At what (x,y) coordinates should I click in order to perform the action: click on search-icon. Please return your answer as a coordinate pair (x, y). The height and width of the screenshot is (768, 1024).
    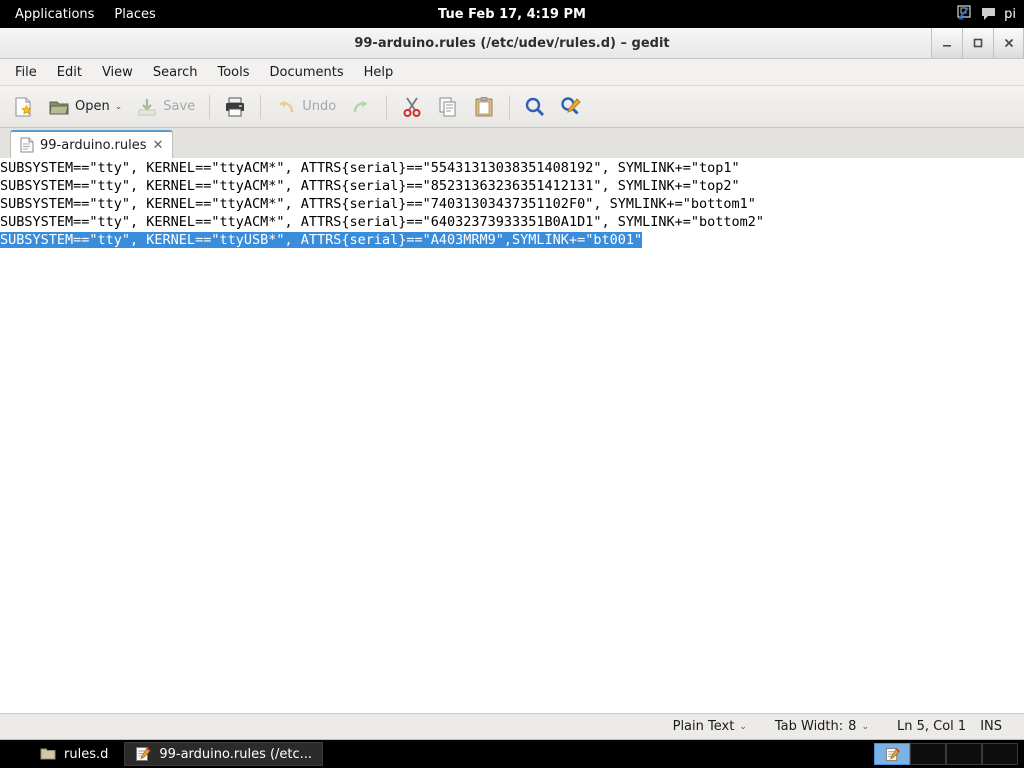
    Looking at the image, I should click on (535, 107).